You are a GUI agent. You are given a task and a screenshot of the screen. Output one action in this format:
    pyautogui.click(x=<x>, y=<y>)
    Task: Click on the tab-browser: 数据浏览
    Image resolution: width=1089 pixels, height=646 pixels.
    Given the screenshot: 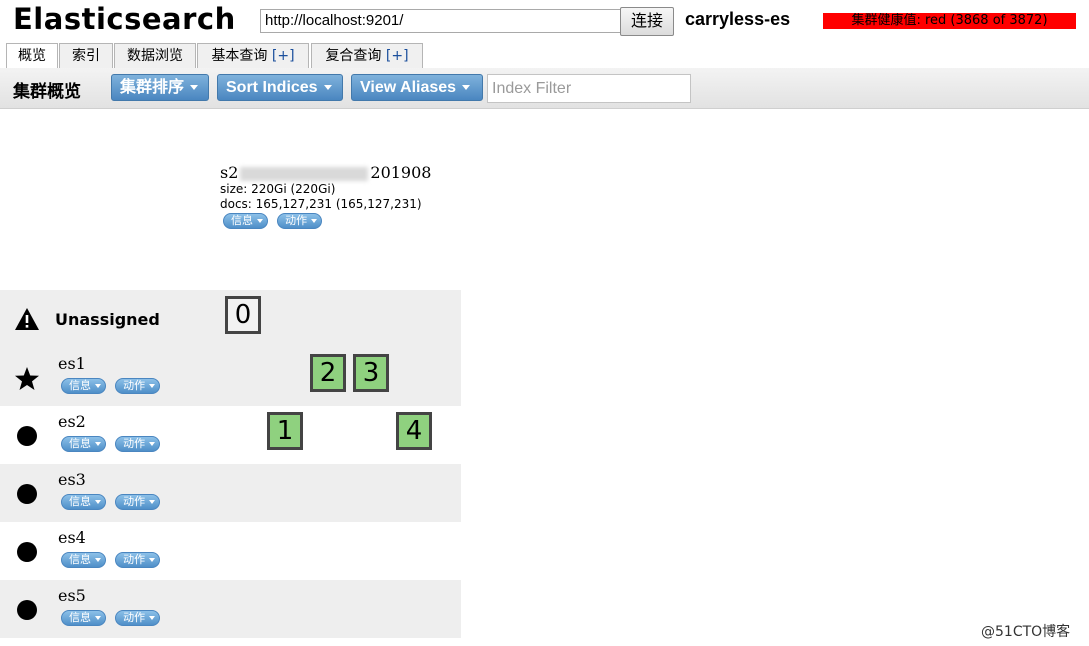 What is the action you would take?
    pyautogui.click(x=155, y=55)
    